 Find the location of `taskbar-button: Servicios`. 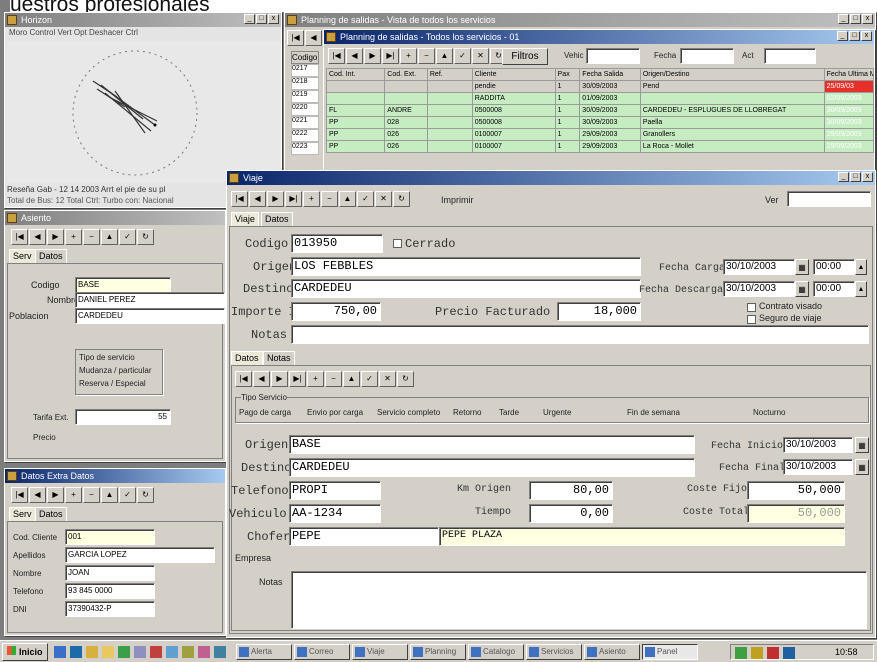

taskbar-button: Servicios is located at coordinates (554, 652).